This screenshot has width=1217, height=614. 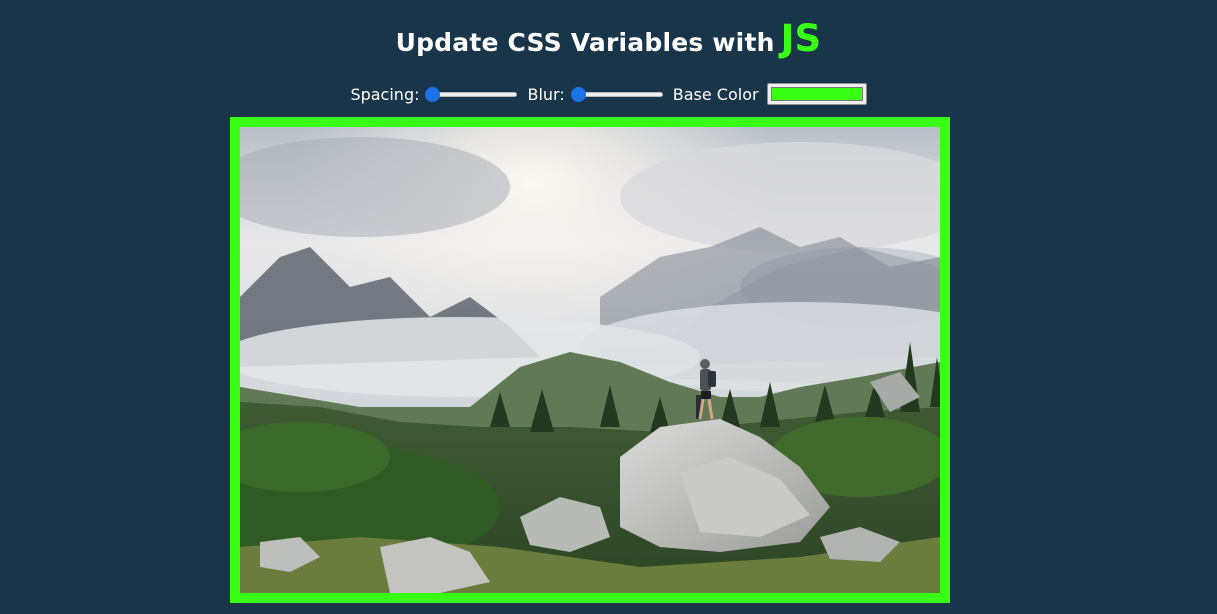 What do you see at coordinates (715, 94) in the screenshot?
I see `base-color-label: Base Color` at bounding box center [715, 94].